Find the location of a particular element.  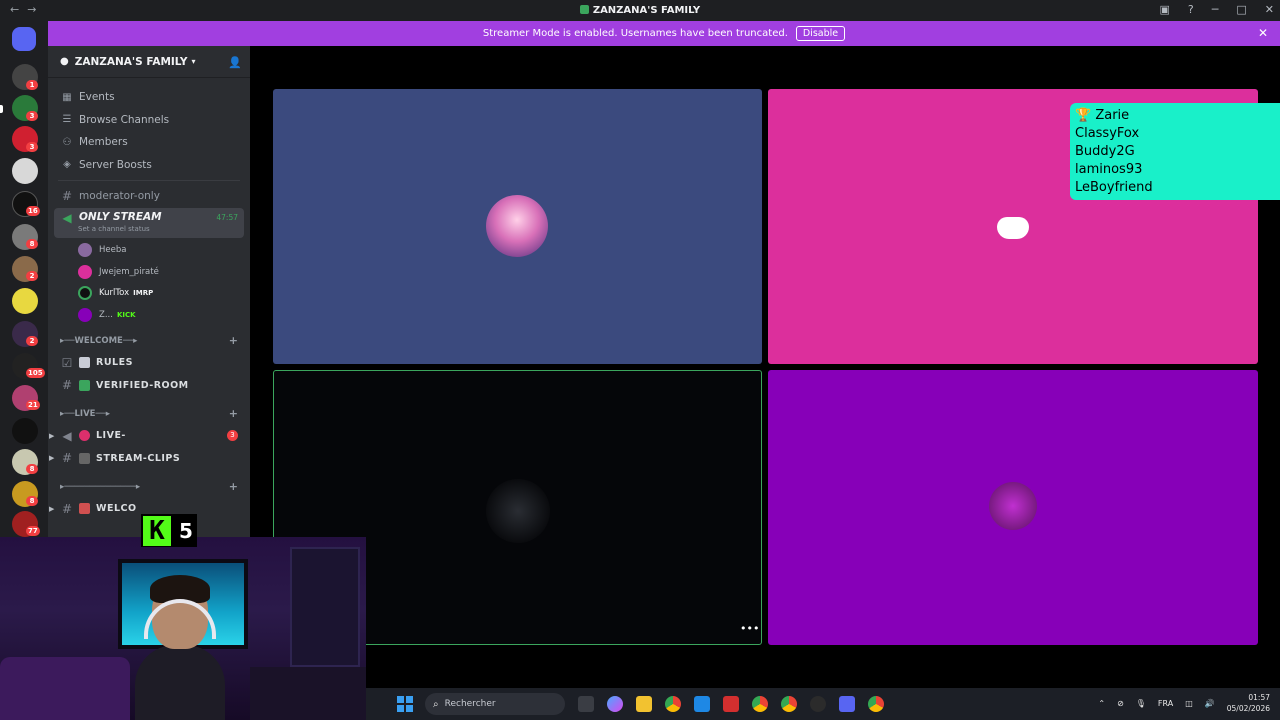

voice-channel-only-stream: ◀ ONLY STREAM Set a channel status 47:57 is located at coordinates (149, 222).